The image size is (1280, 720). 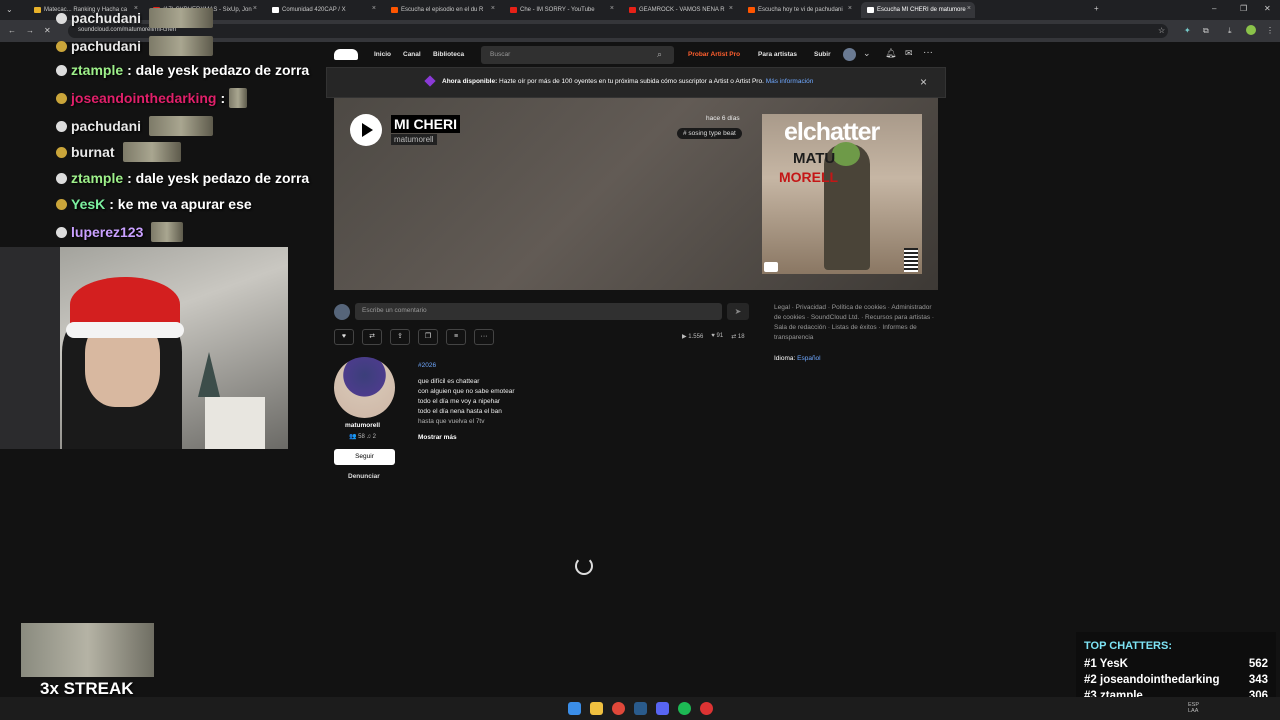 What do you see at coordinates (911, 260) in the screenshot?
I see `barcode` at bounding box center [911, 260].